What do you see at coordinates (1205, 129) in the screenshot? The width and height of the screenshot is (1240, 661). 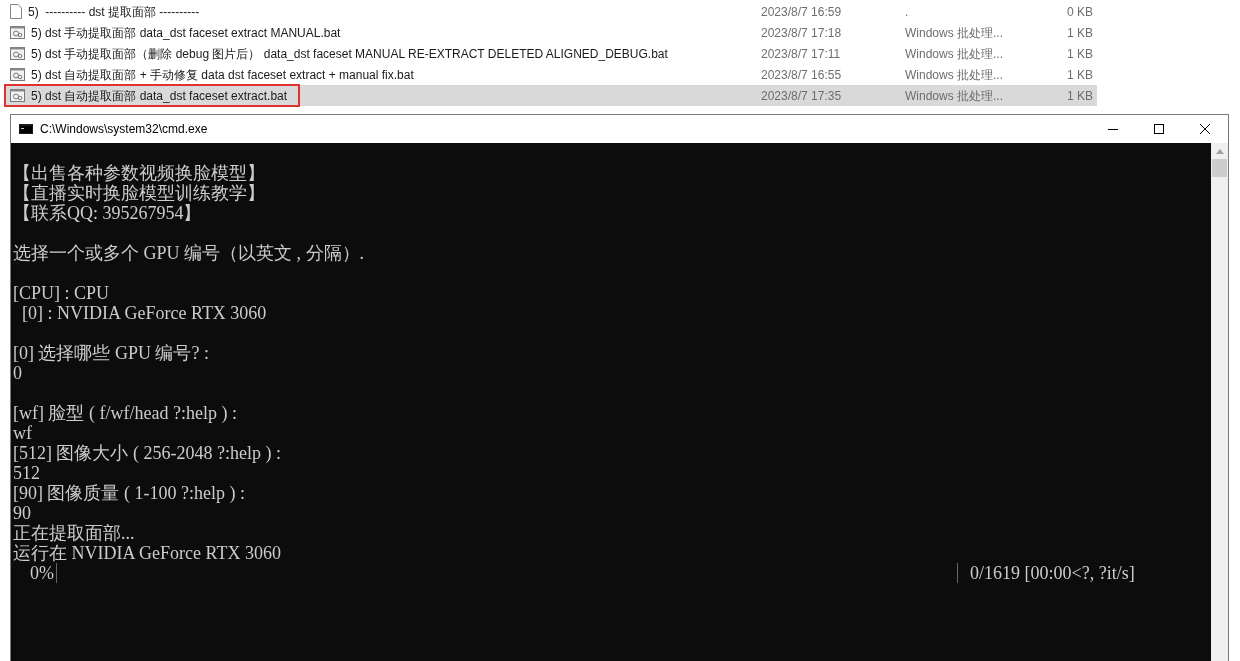 I see `close-icon` at bounding box center [1205, 129].